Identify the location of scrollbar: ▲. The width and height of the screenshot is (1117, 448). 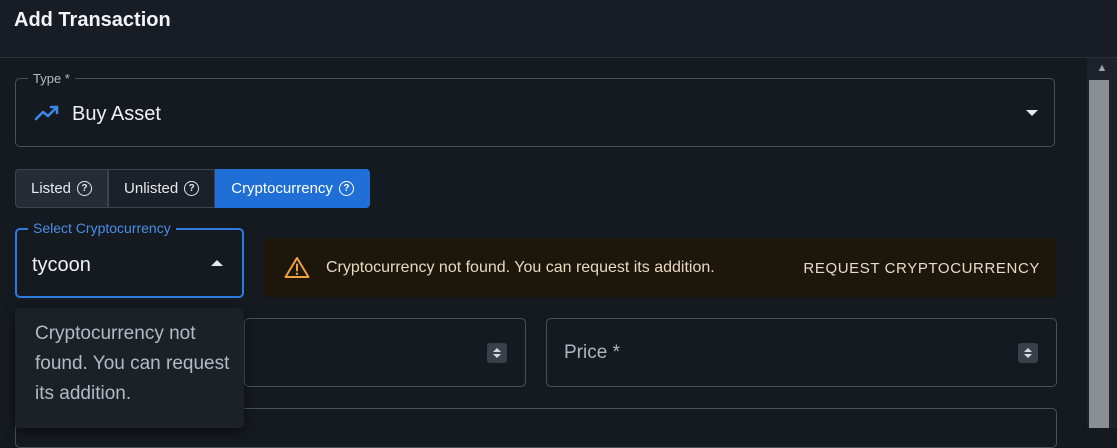
(1102, 243).